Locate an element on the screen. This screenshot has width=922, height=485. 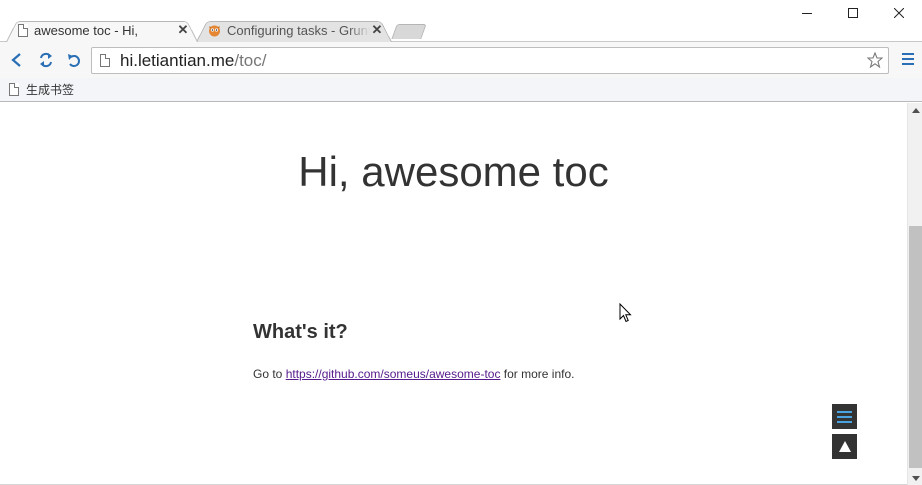
list-icon is located at coordinates (844, 416).